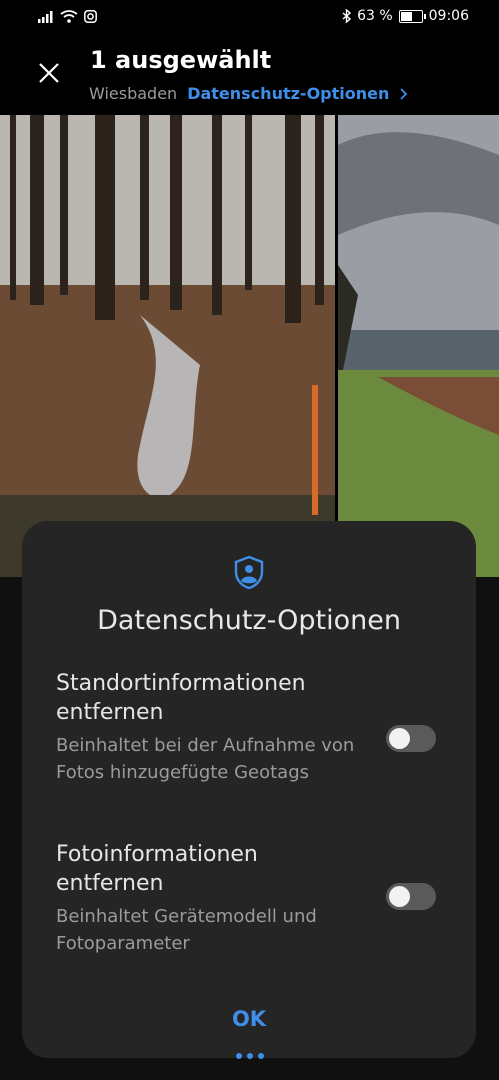 Image resolution: width=499 pixels, height=1080 pixels. I want to click on field-illustration, so click(418, 346).